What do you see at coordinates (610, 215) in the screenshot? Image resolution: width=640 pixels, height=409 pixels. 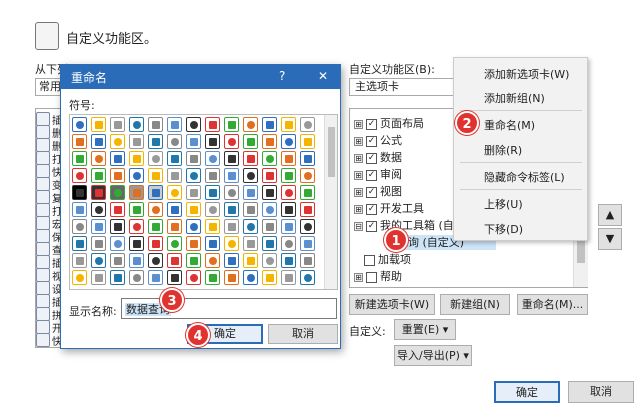 I see `move-up-button: ▲` at bounding box center [610, 215].